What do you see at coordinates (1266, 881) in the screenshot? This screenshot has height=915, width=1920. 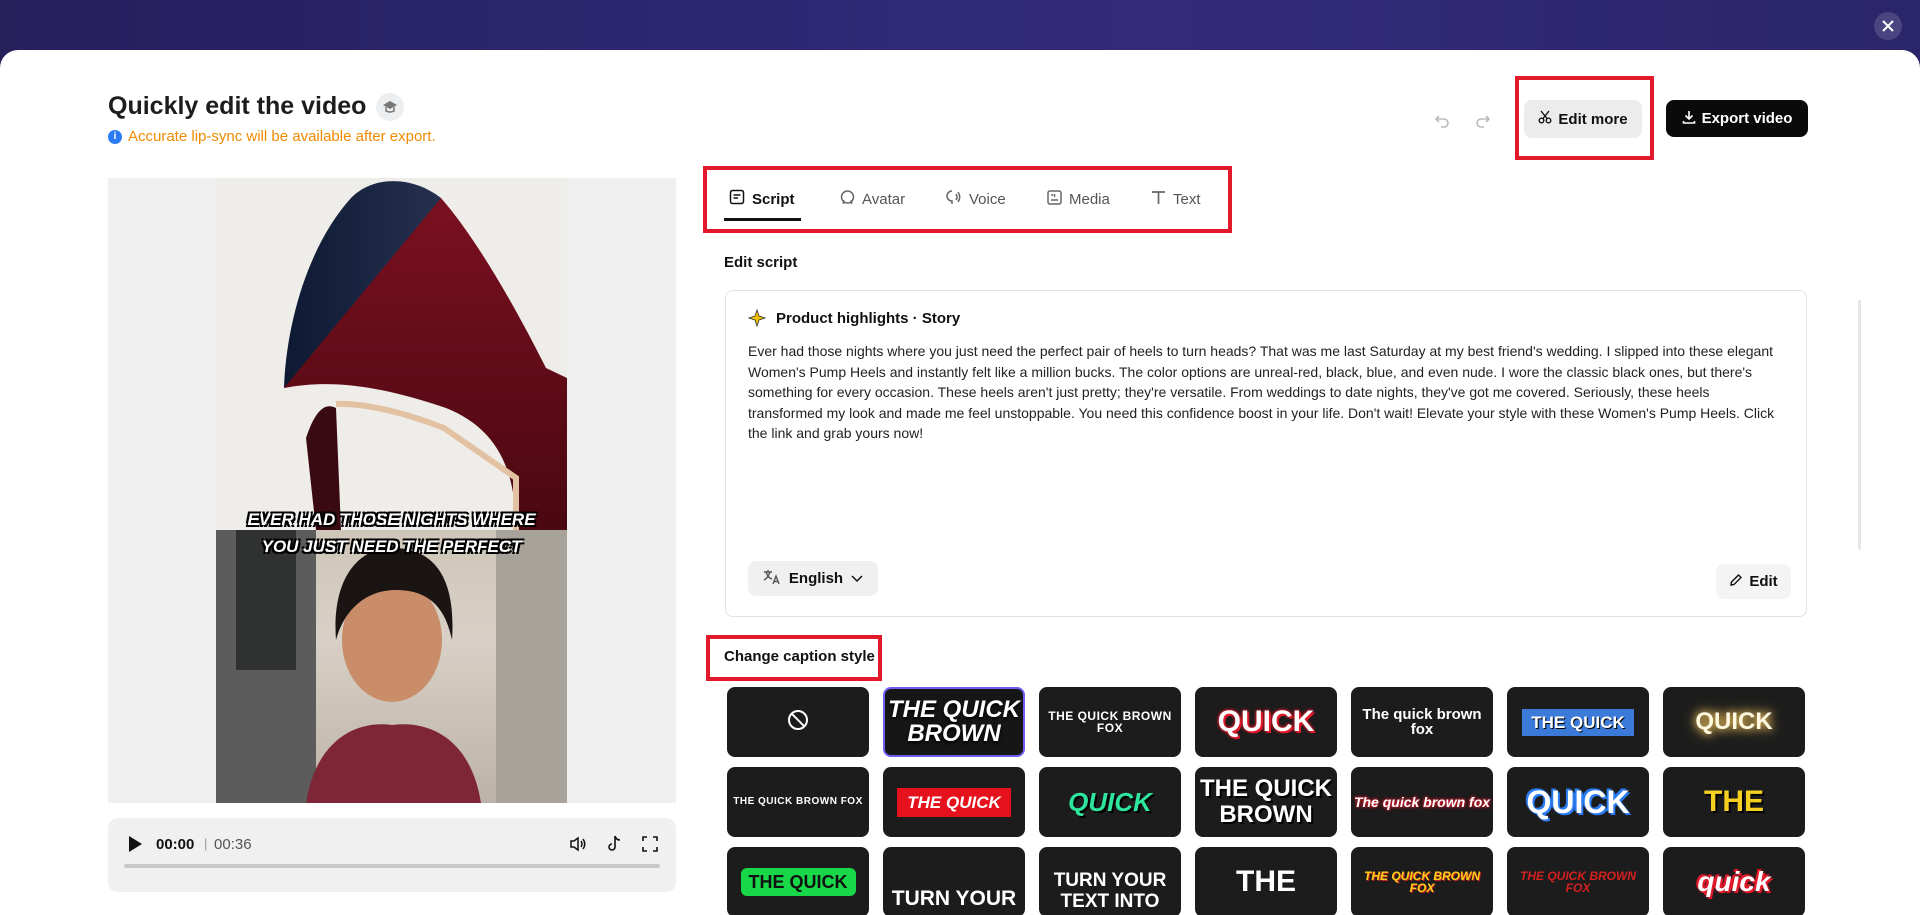 I see `caption-style-17: THE` at bounding box center [1266, 881].